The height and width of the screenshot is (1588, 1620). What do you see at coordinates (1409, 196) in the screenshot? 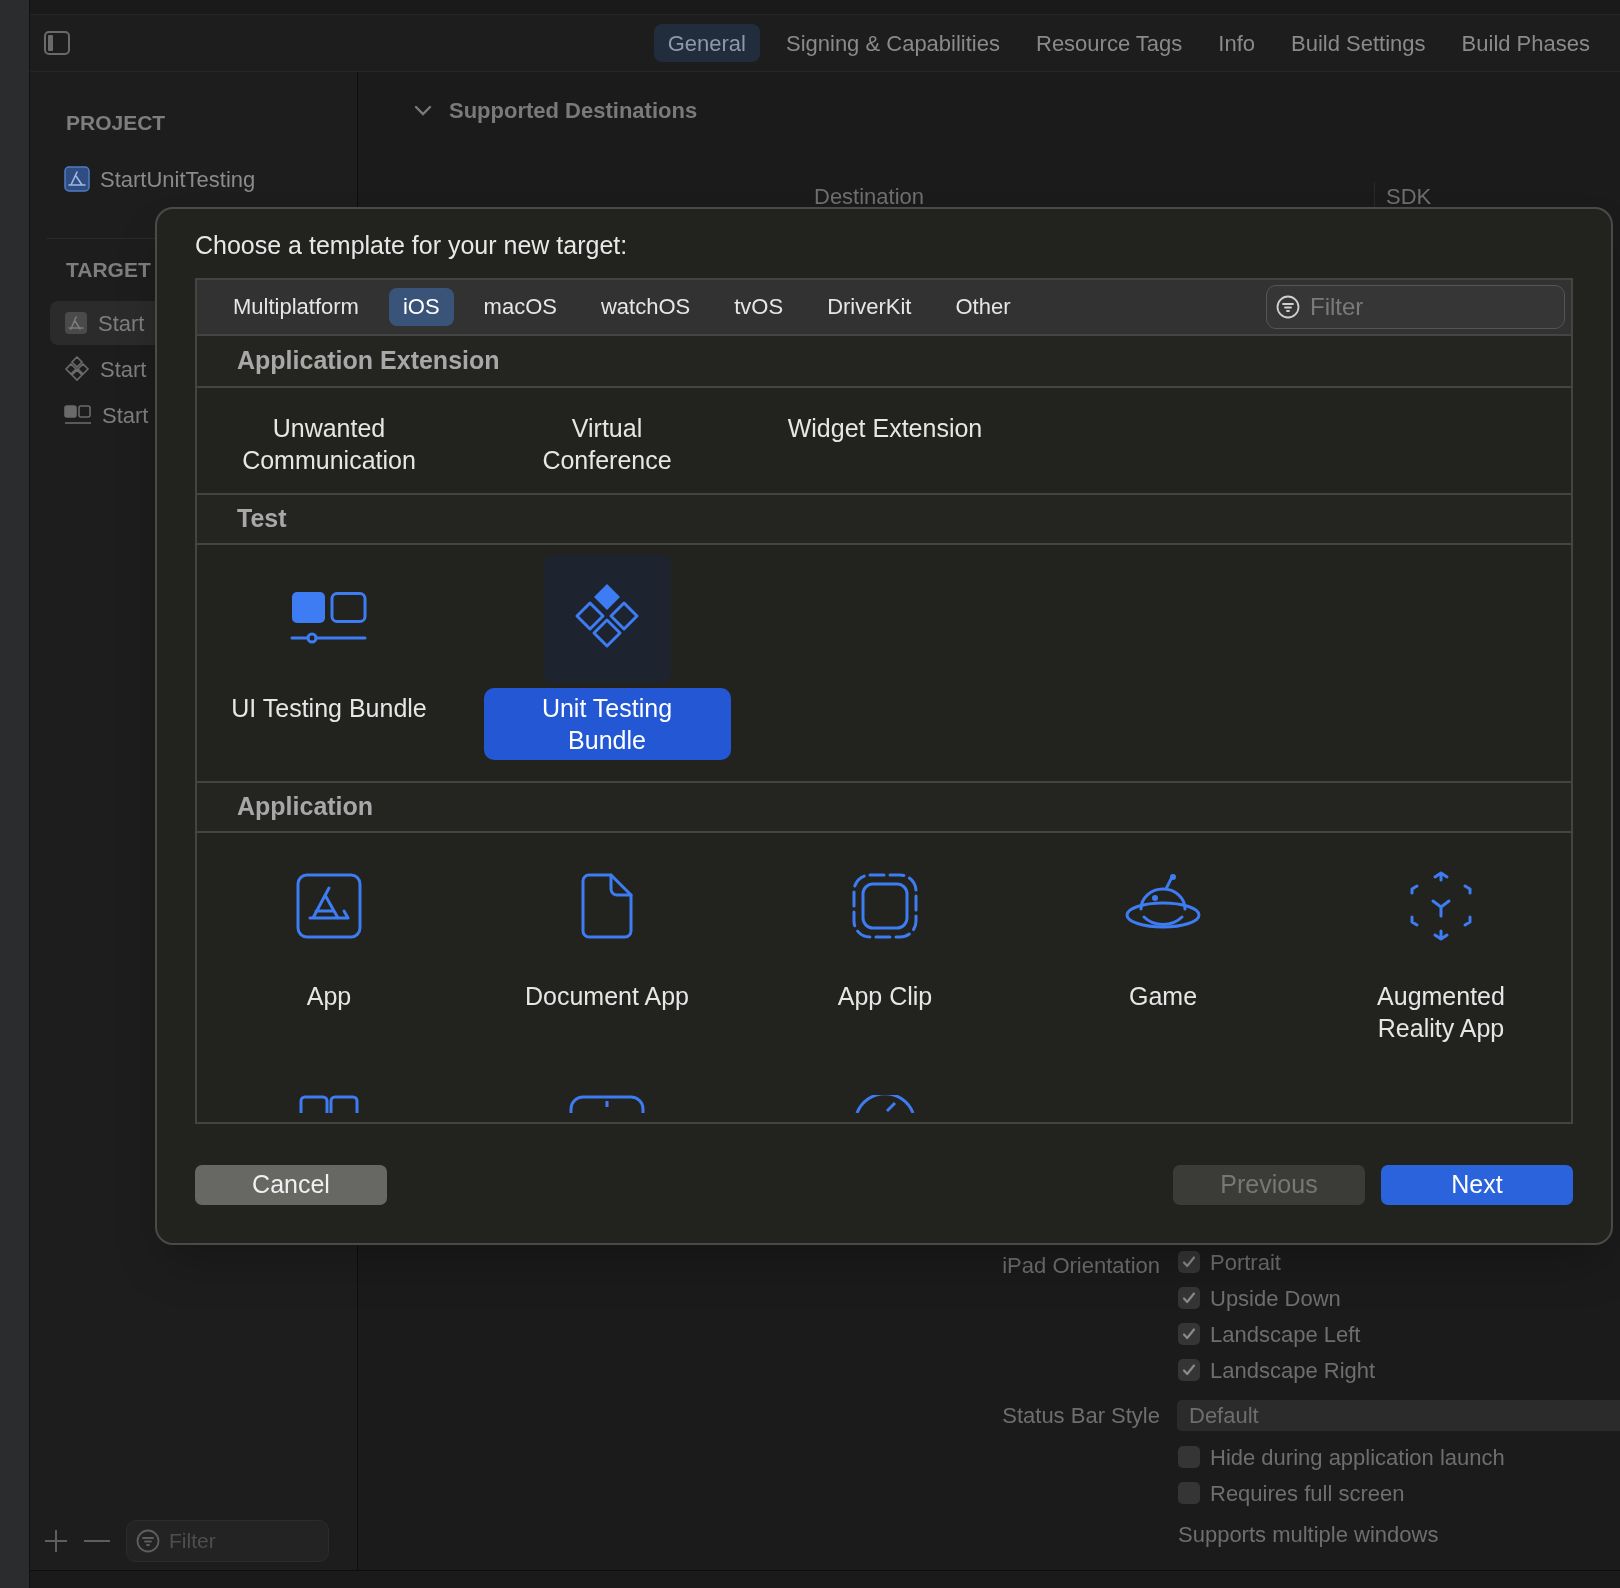
I see `column-header: SDK` at bounding box center [1409, 196].